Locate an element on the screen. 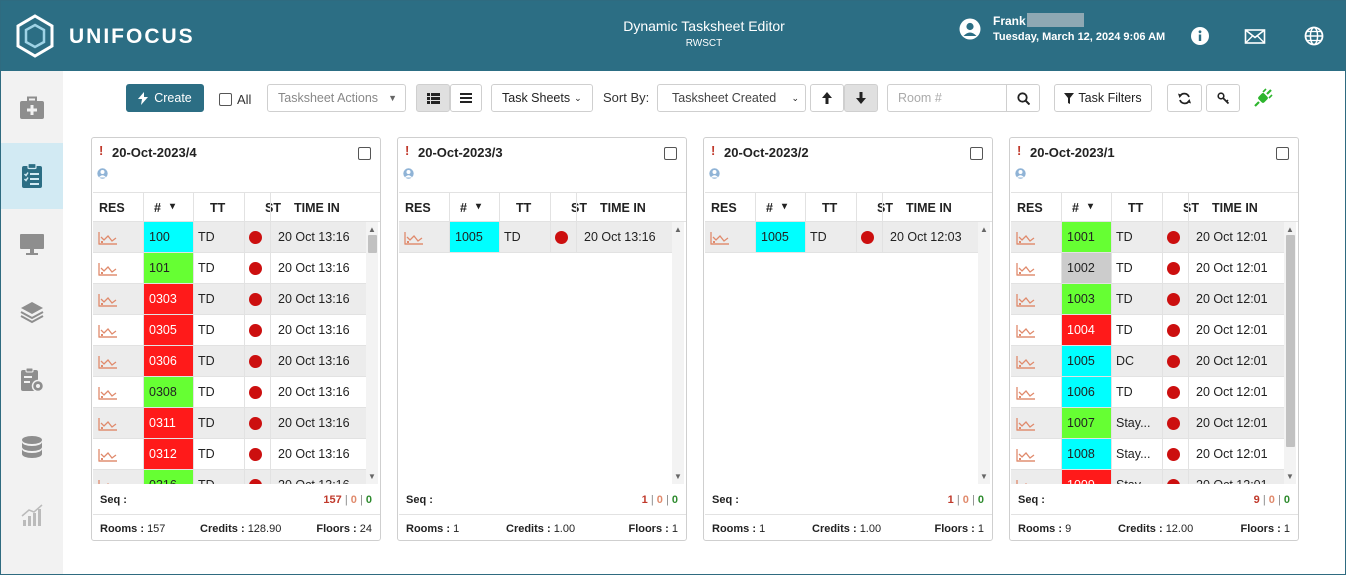 This screenshot has width=1346, height=575. room-number-cell: 1007 is located at coordinates (1086, 423).